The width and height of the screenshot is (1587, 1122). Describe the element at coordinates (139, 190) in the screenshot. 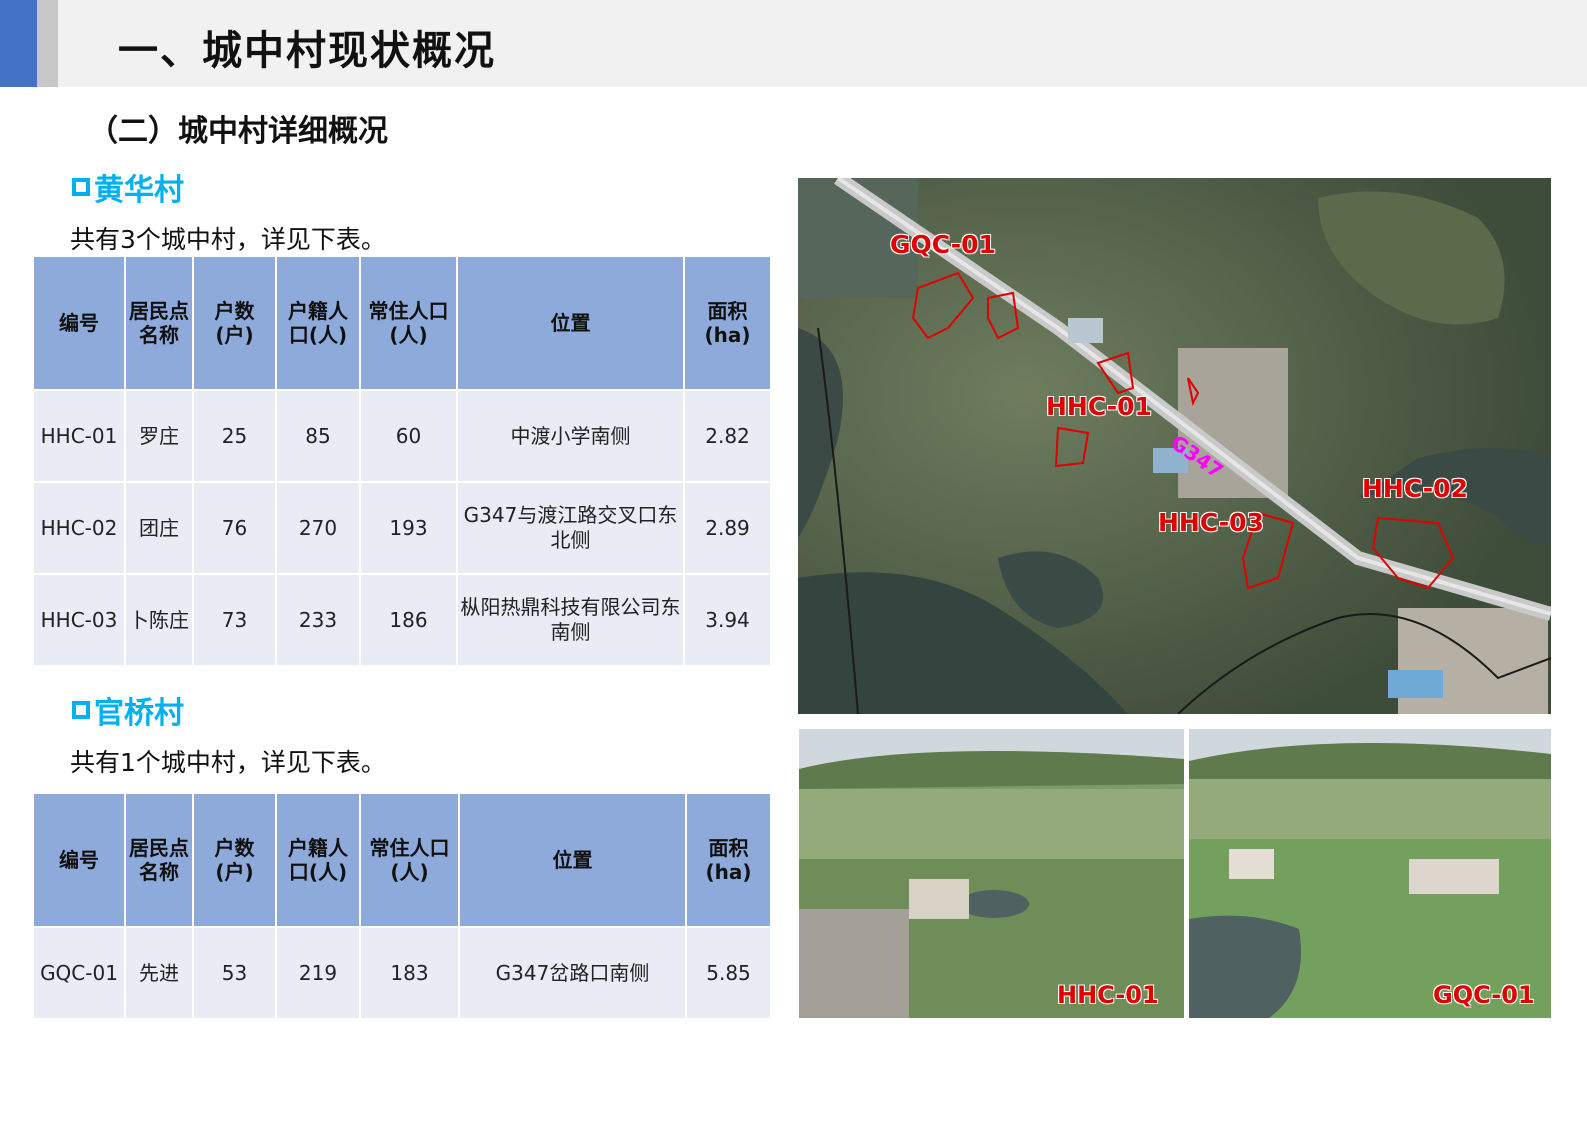

I see `village-heading-text: 黄华村` at that location.